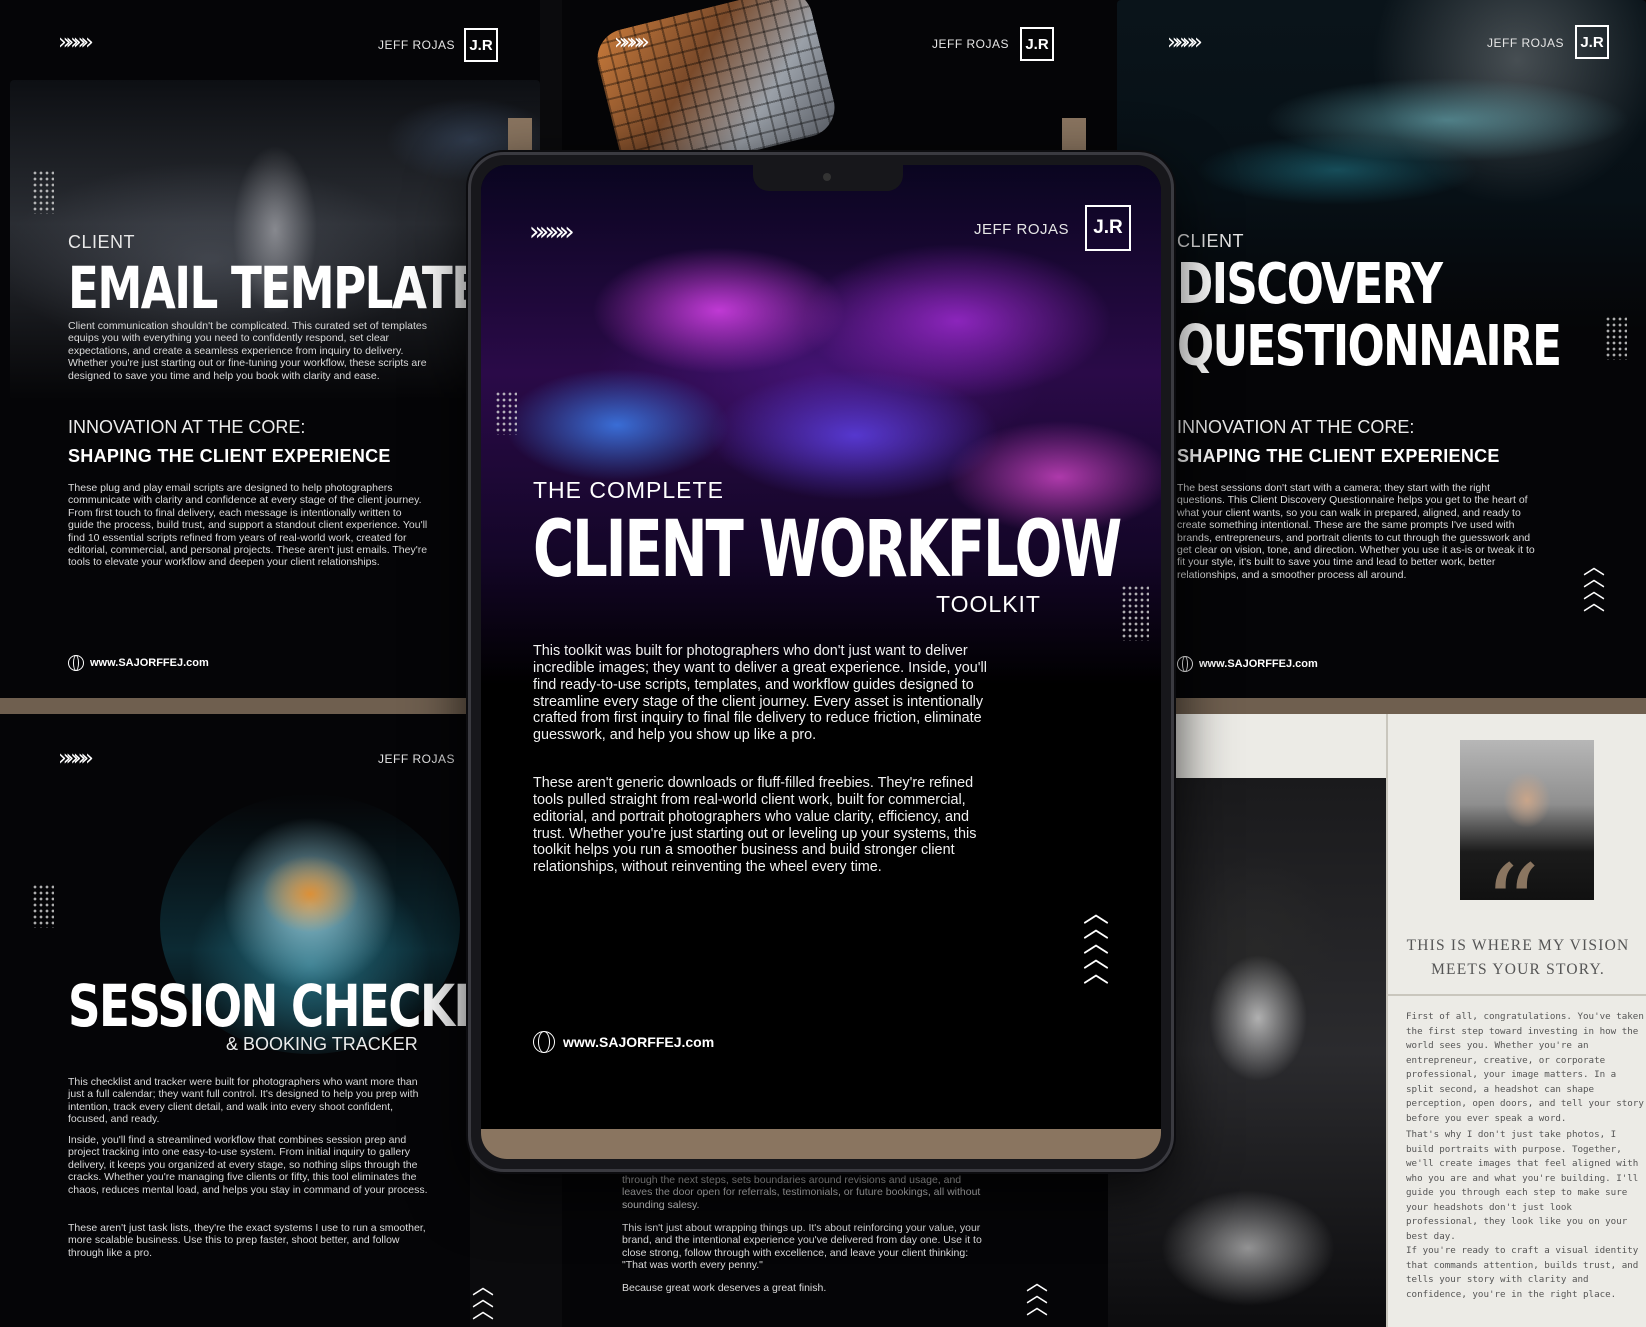 The width and height of the screenshot is (1646, 1327). Describe the element at coordinates (1517, 995) in the screenshot. I see `welcome-divider` at that location.